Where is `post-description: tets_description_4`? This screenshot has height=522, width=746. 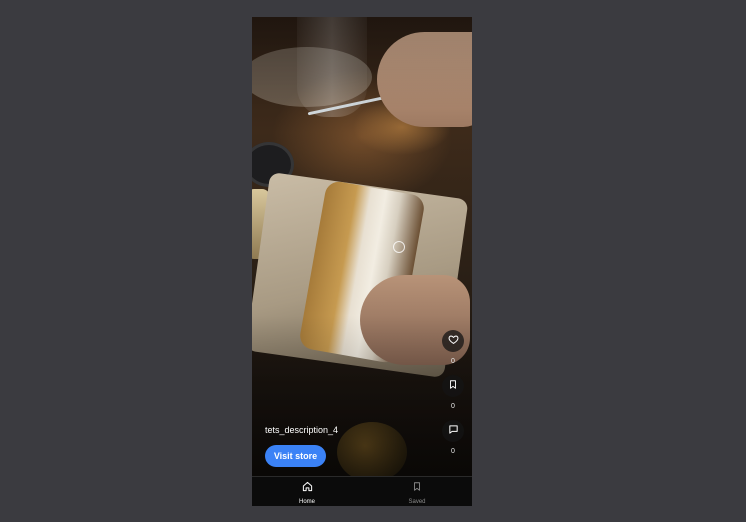 post-description: tets_description_4 is located at coordinates (302, 430).